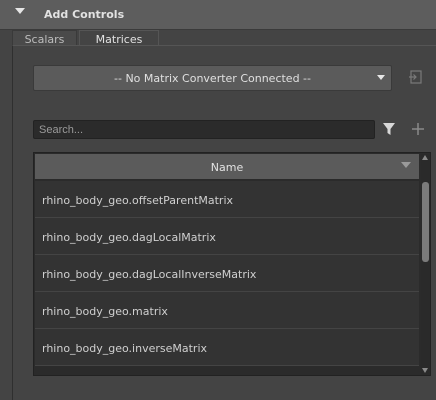  What do you see at coordinates (218, 15) in the screenshot?
I see `section-header: Add Controls` at bounding box center [218, 15].